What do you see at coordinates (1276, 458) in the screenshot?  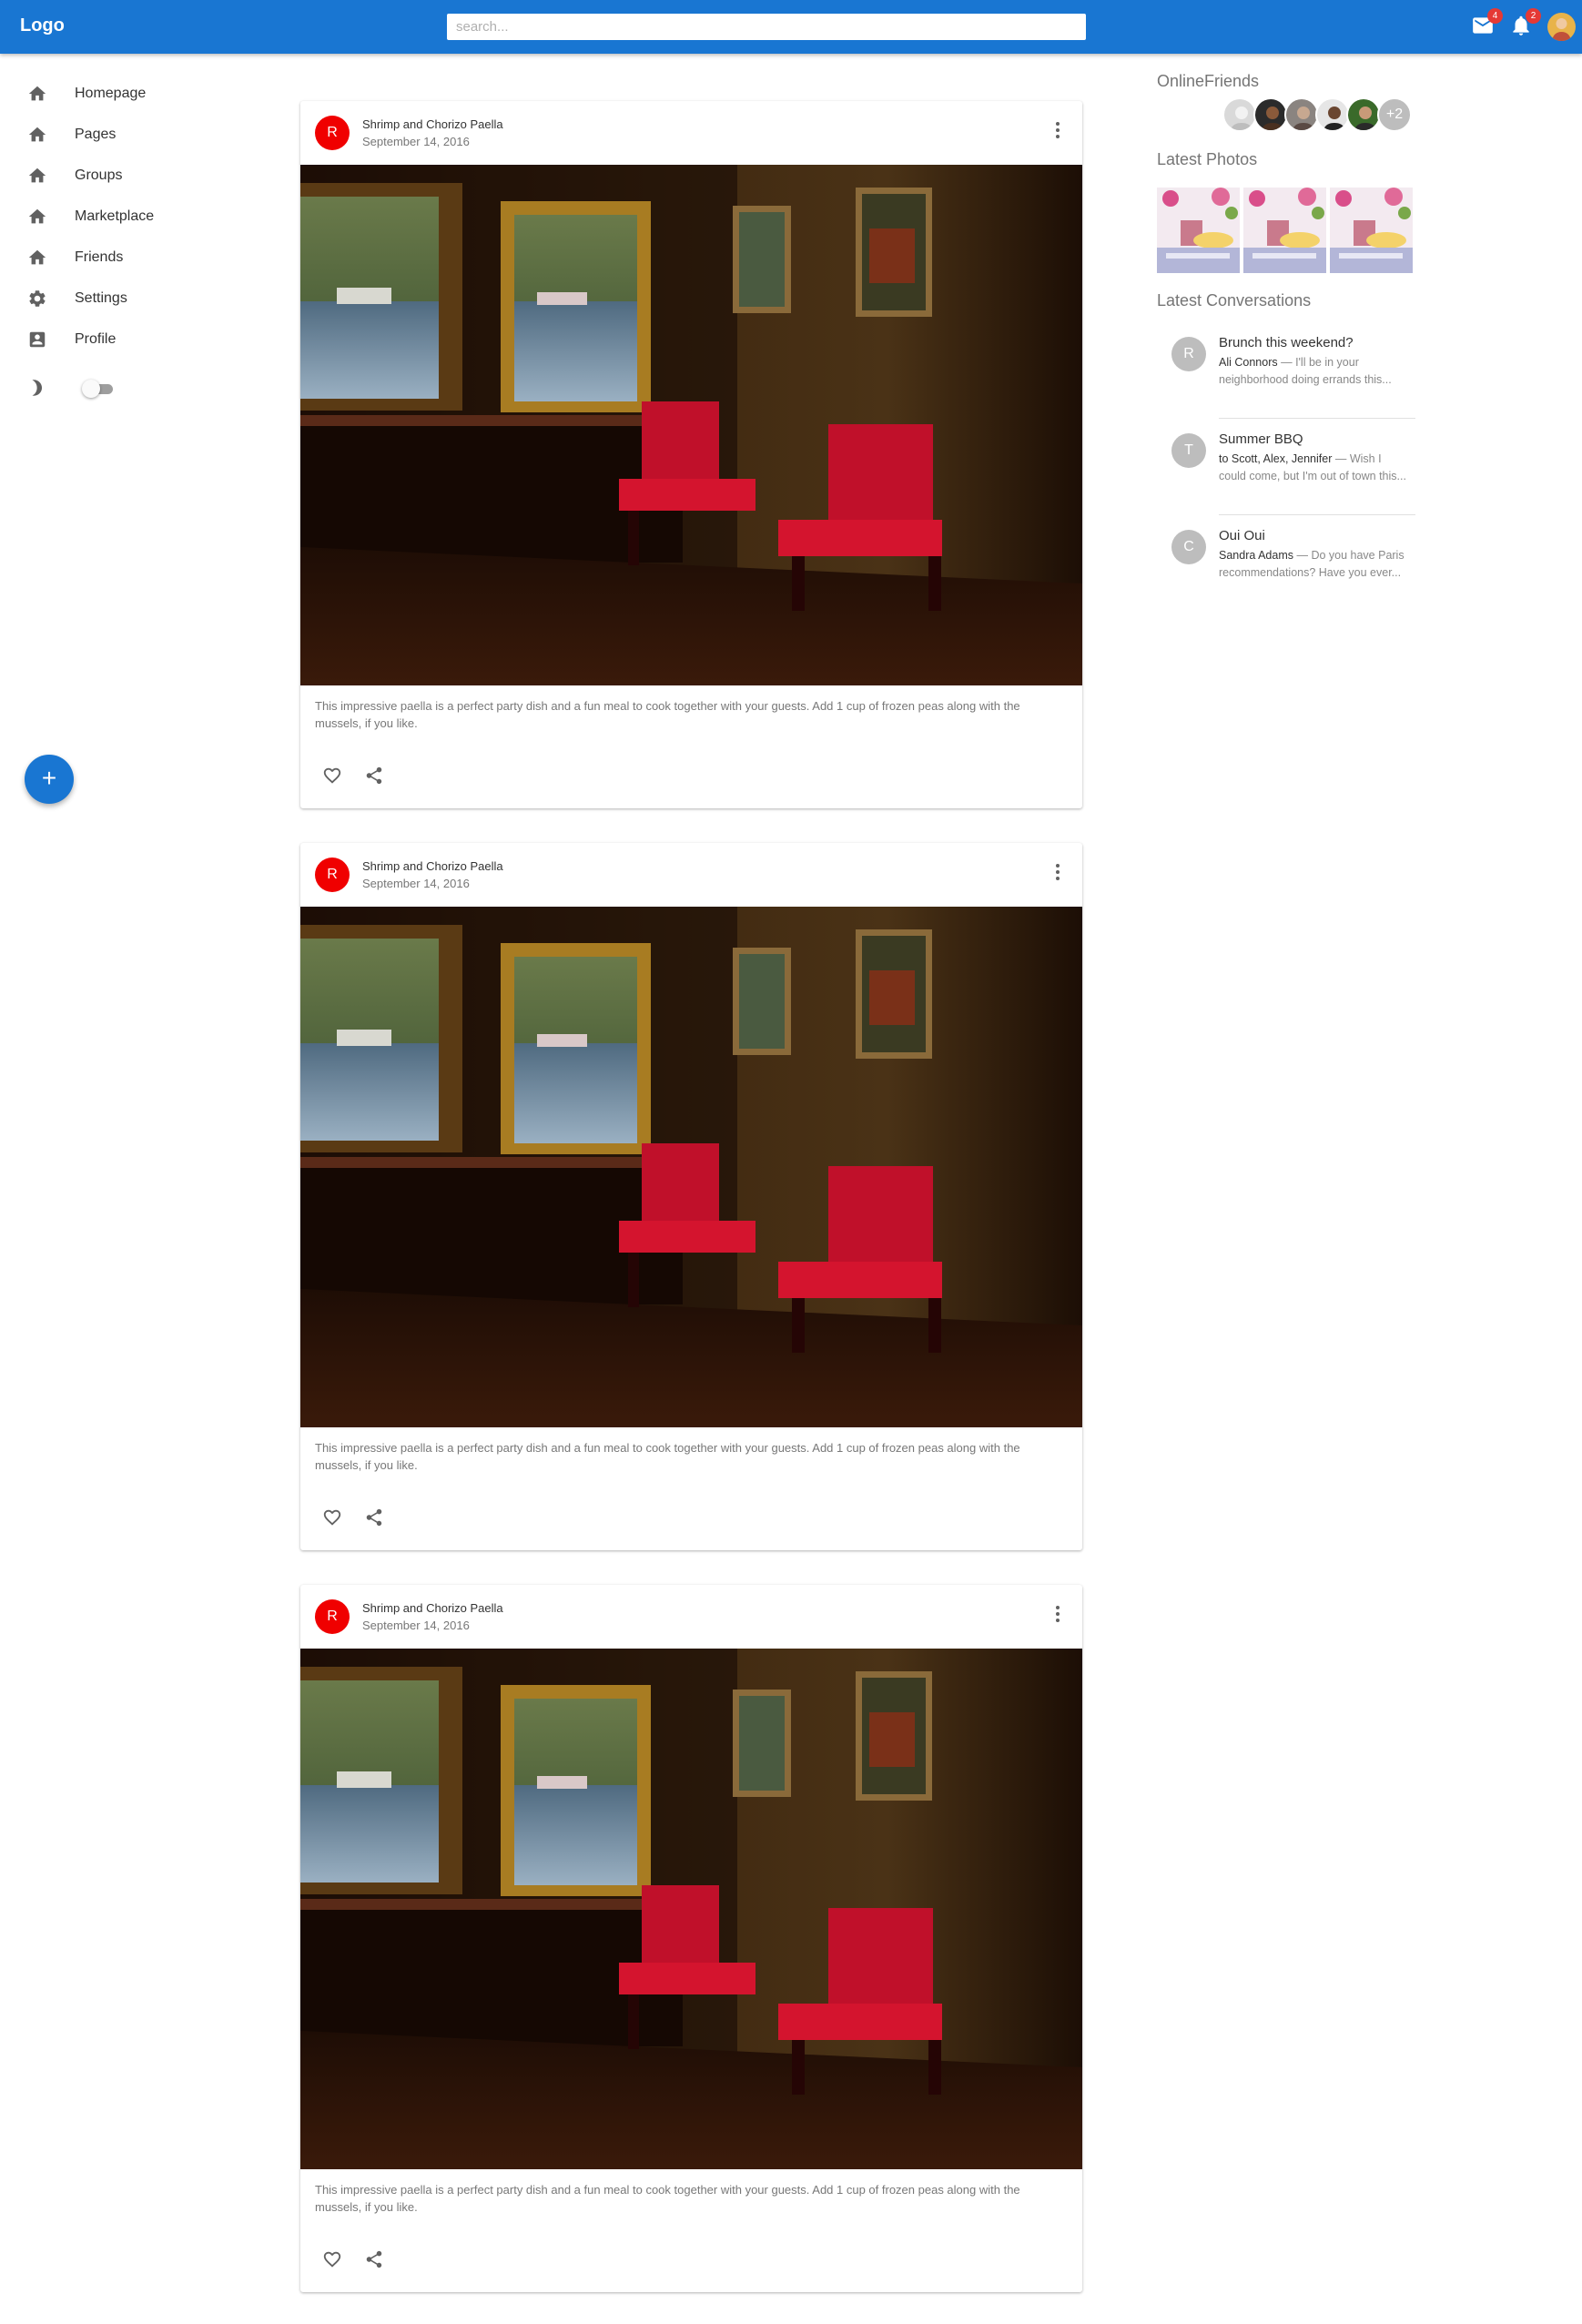 I see `conversation-sender: to Scott, Alex, Jennifer` at bounding box center [1276, 458].